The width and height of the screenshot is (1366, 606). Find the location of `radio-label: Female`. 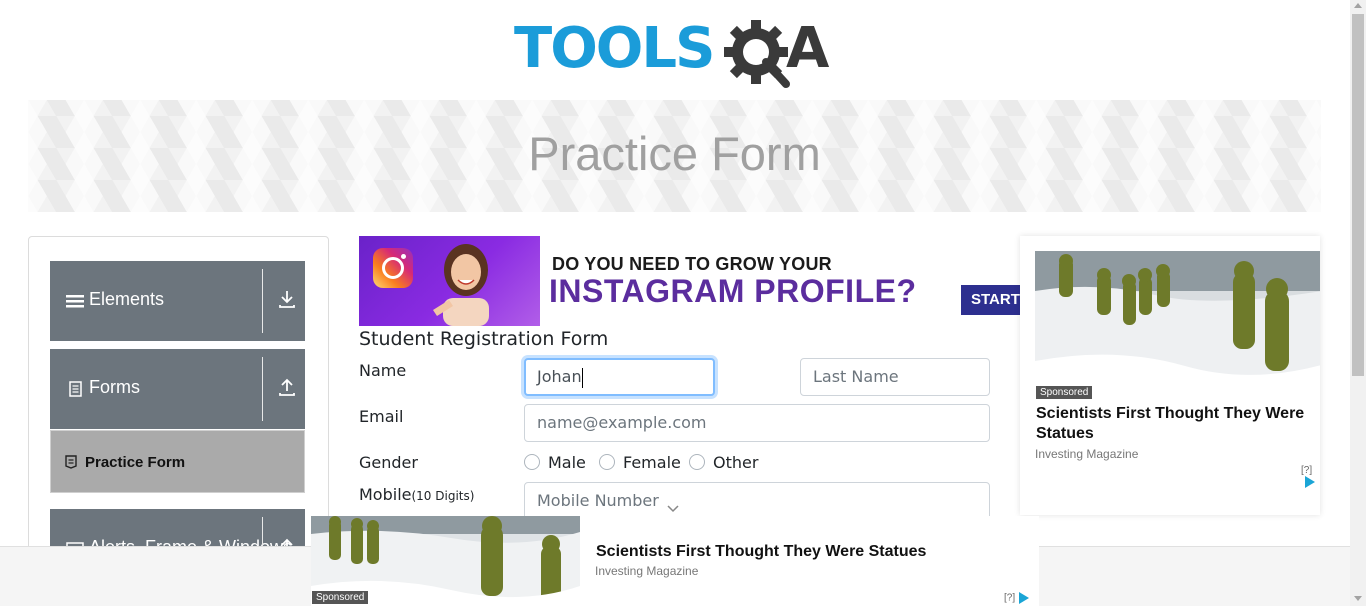

radio-label: Female is located at coordinates (652, 462).